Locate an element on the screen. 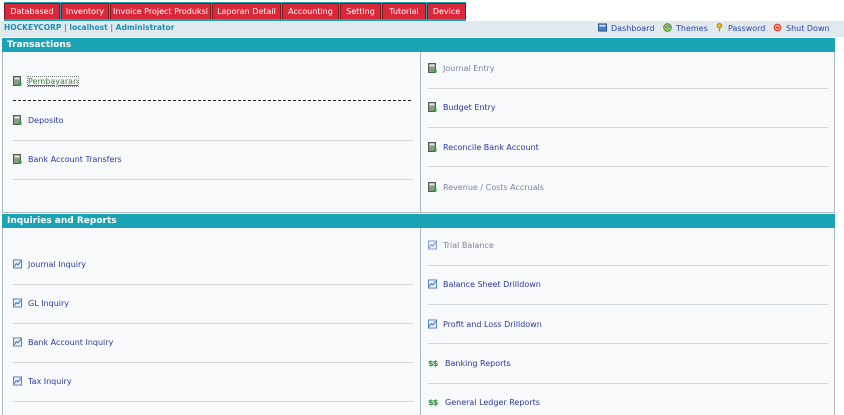  password-label: Password is located at coordinates (747, 28).